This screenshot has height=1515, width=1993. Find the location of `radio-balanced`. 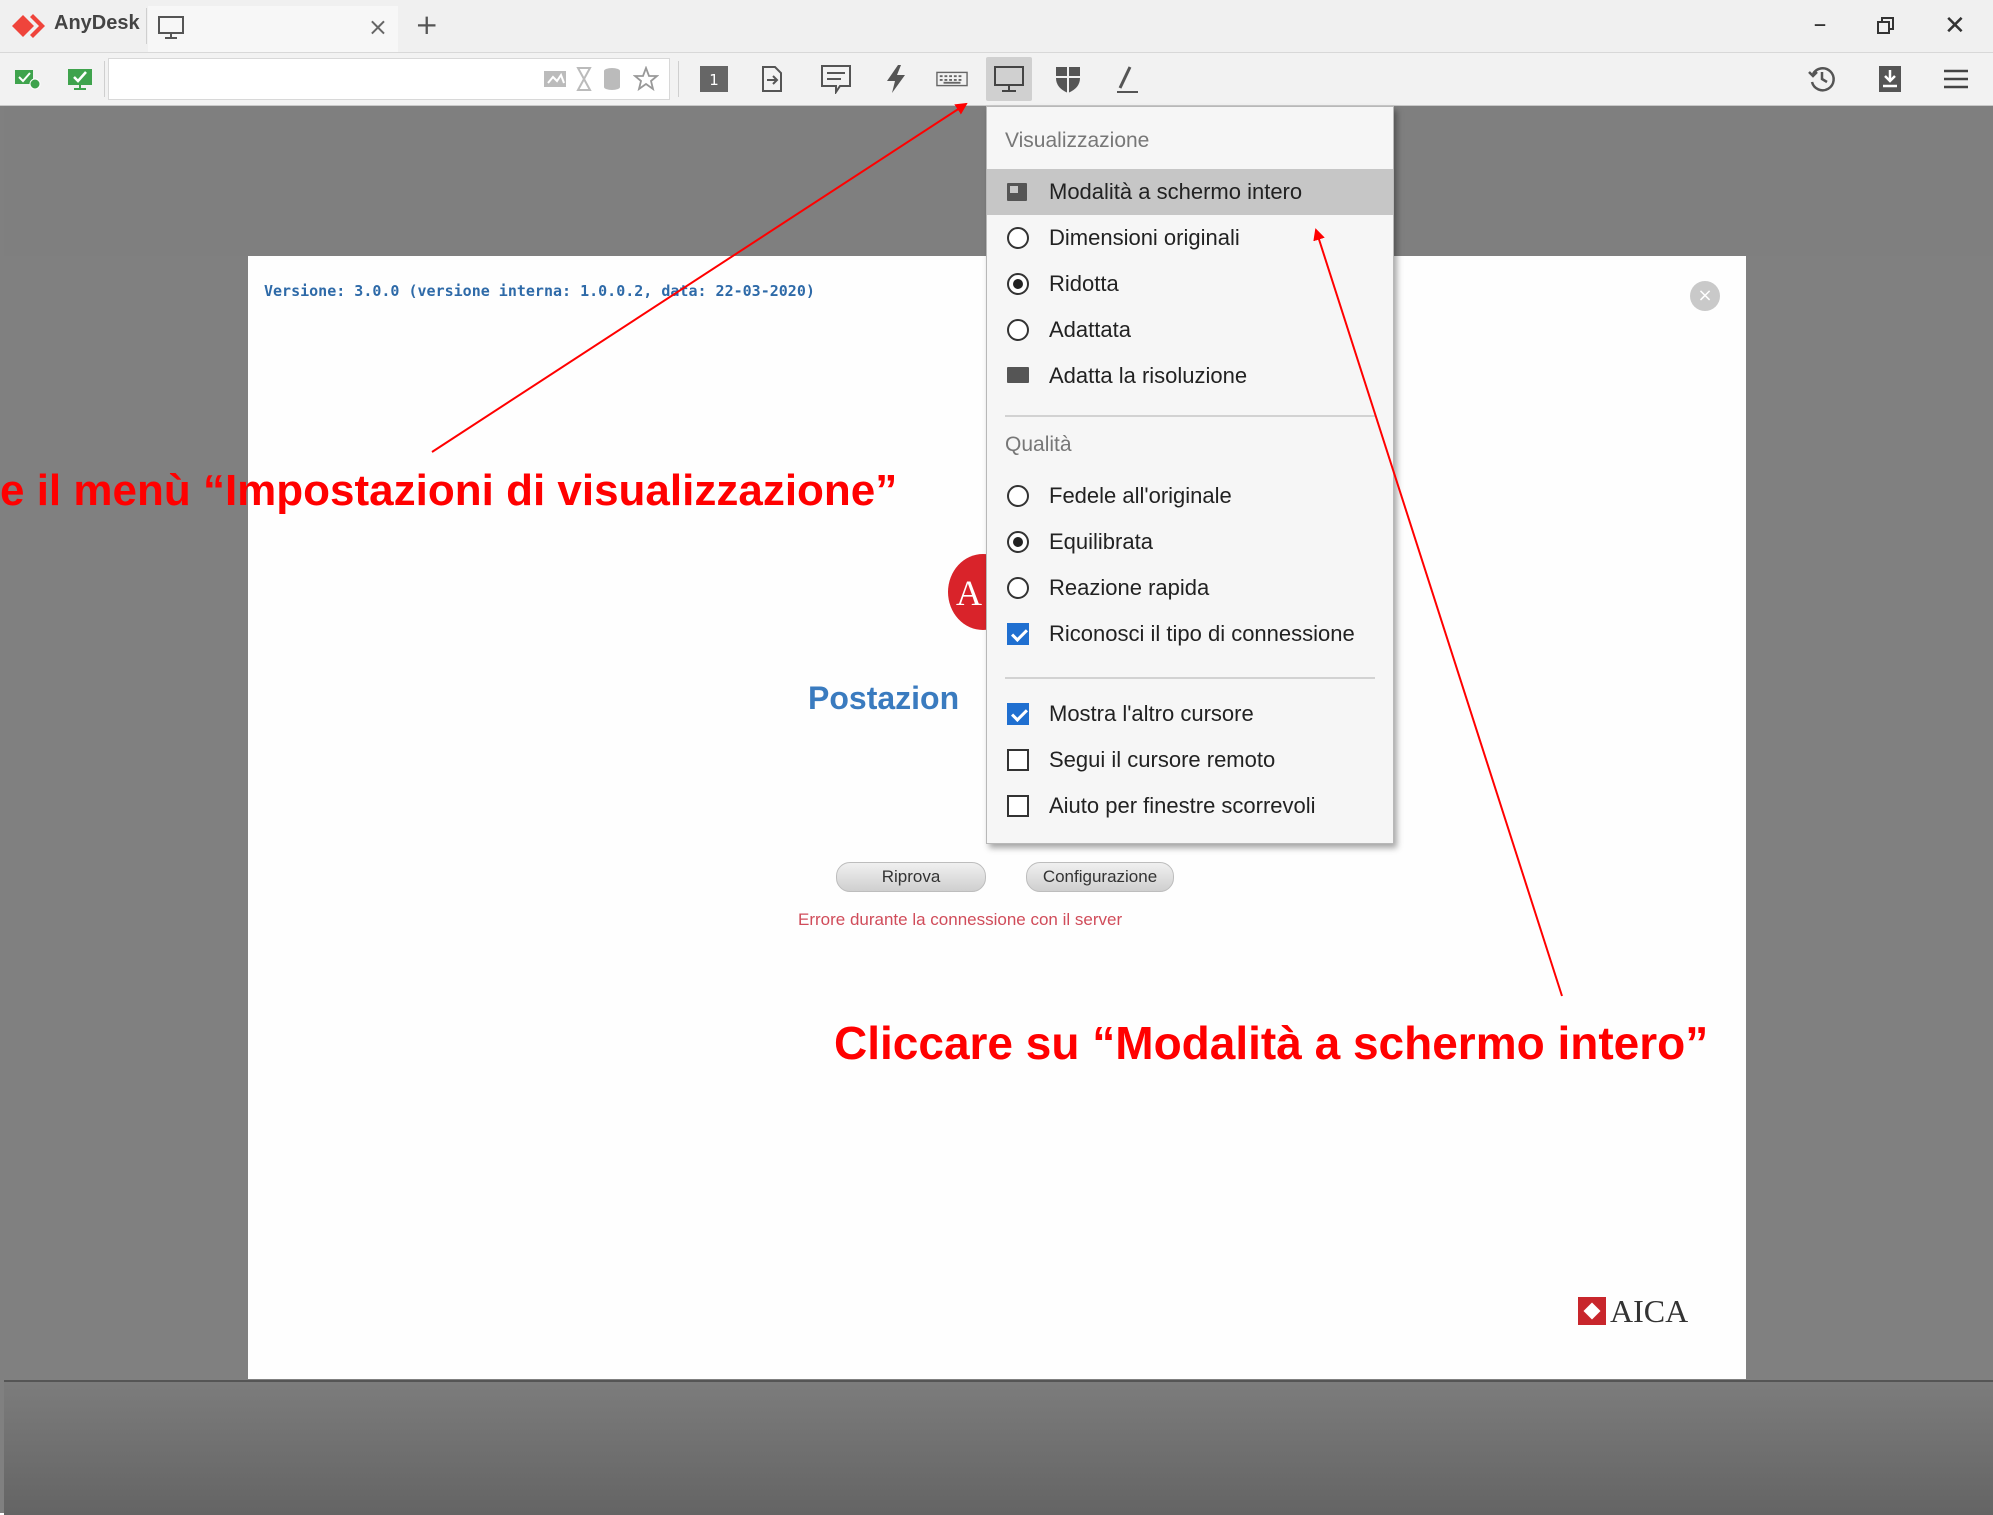

radio-balanced is located at coordinates (1018, 542).